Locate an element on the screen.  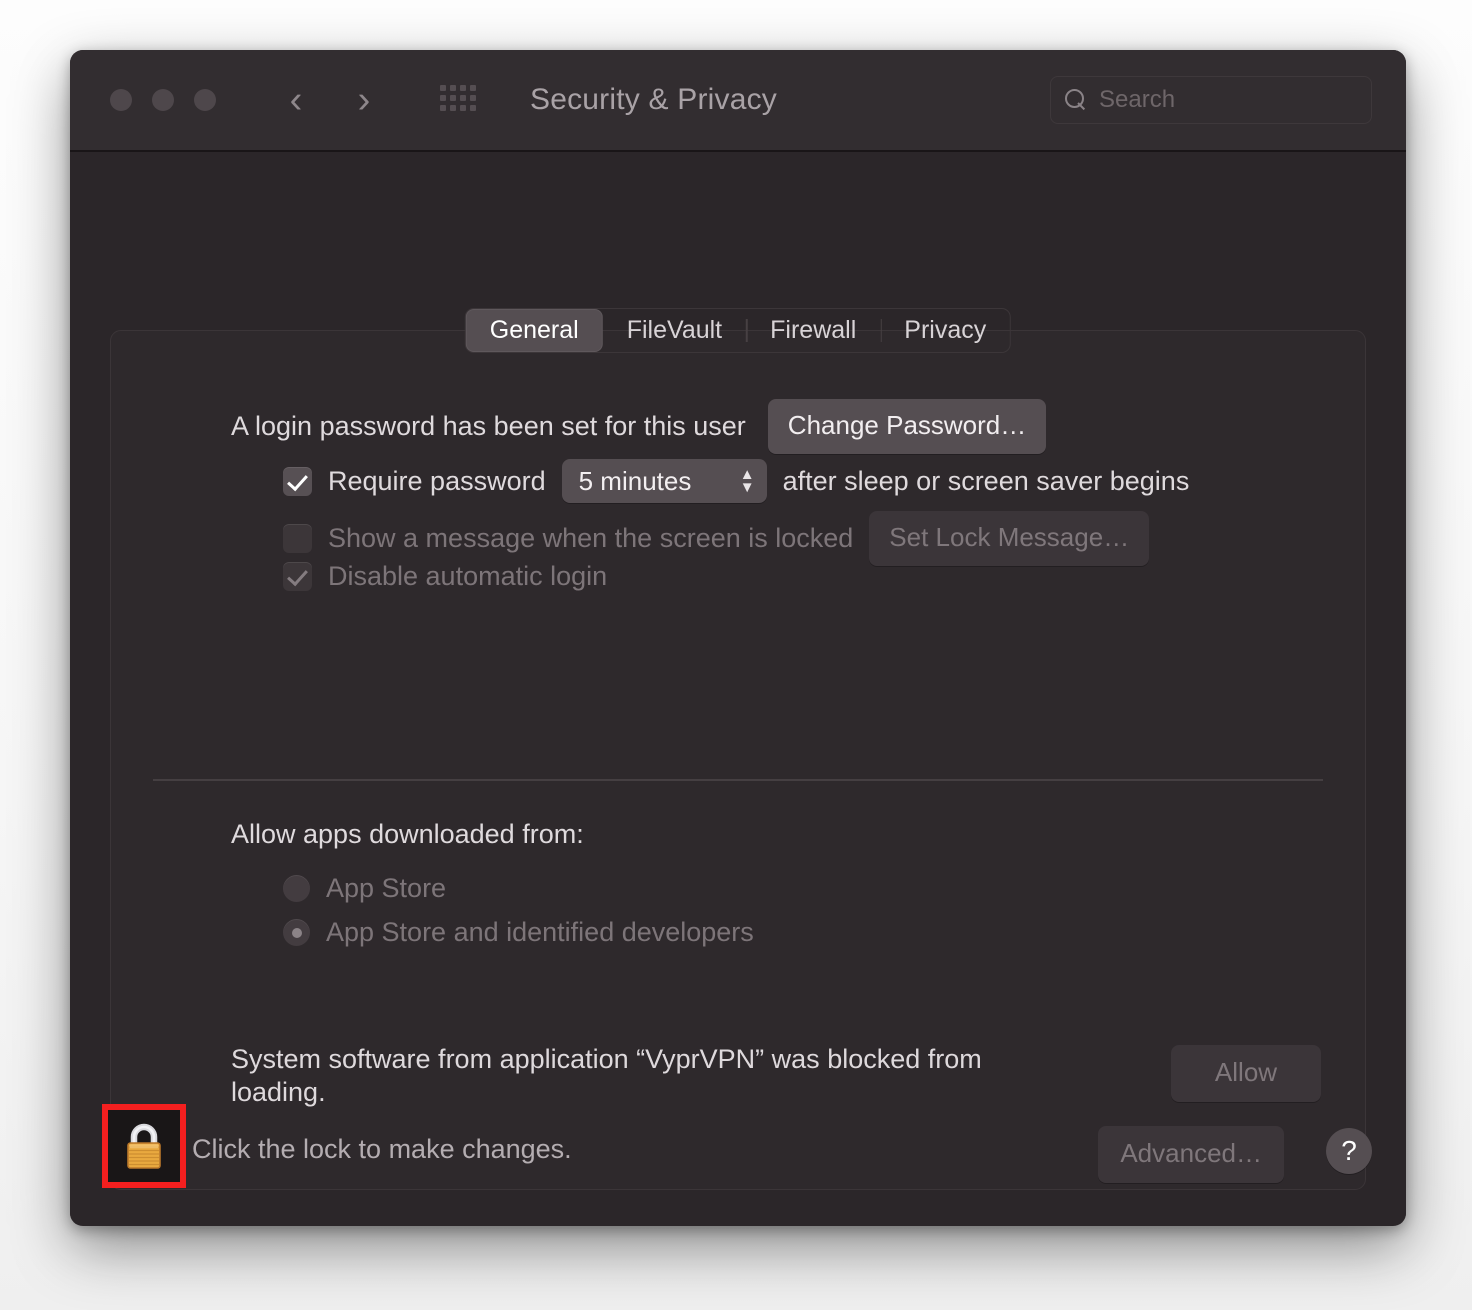
require-password-label: Require password is located at coordinates (437, 480).